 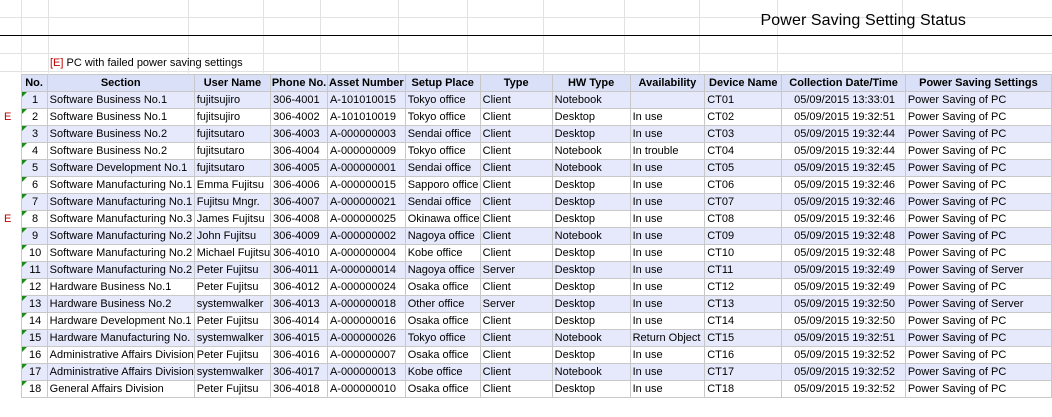 I want to click on cell-availability: Return Object, so click(x=667, y=338).